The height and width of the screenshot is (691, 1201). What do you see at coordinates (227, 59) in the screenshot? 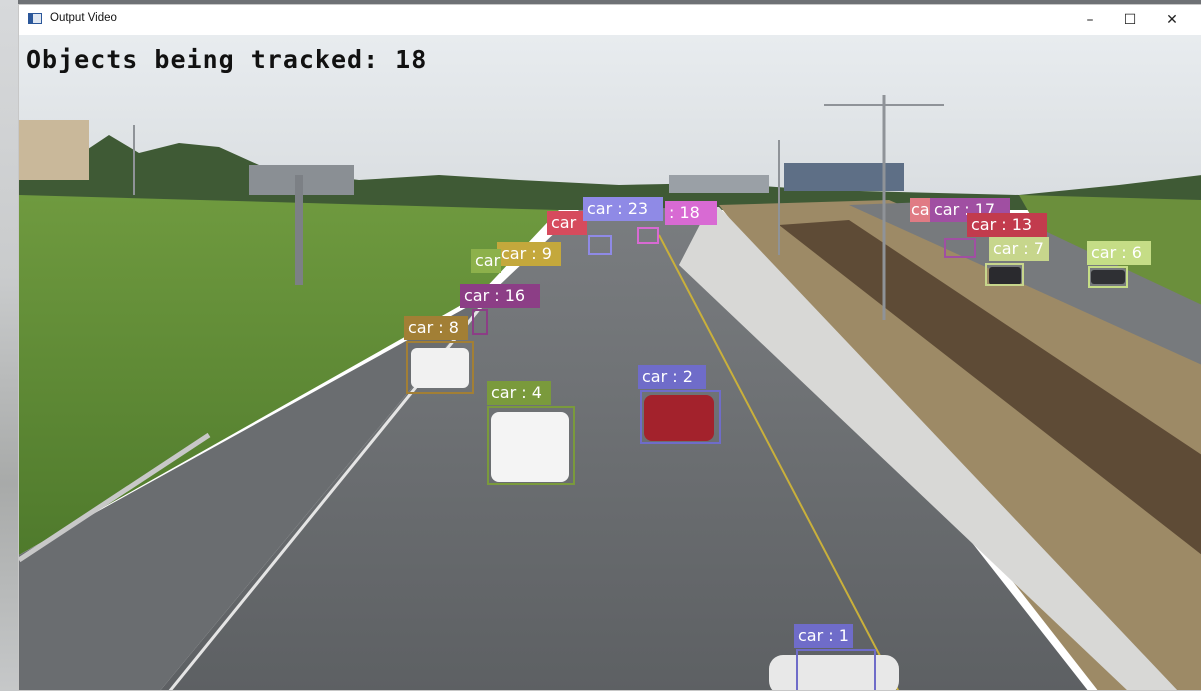
I see `objects-tracked-counter: Objects being tracked: 18` at bounding box center [227, 59].